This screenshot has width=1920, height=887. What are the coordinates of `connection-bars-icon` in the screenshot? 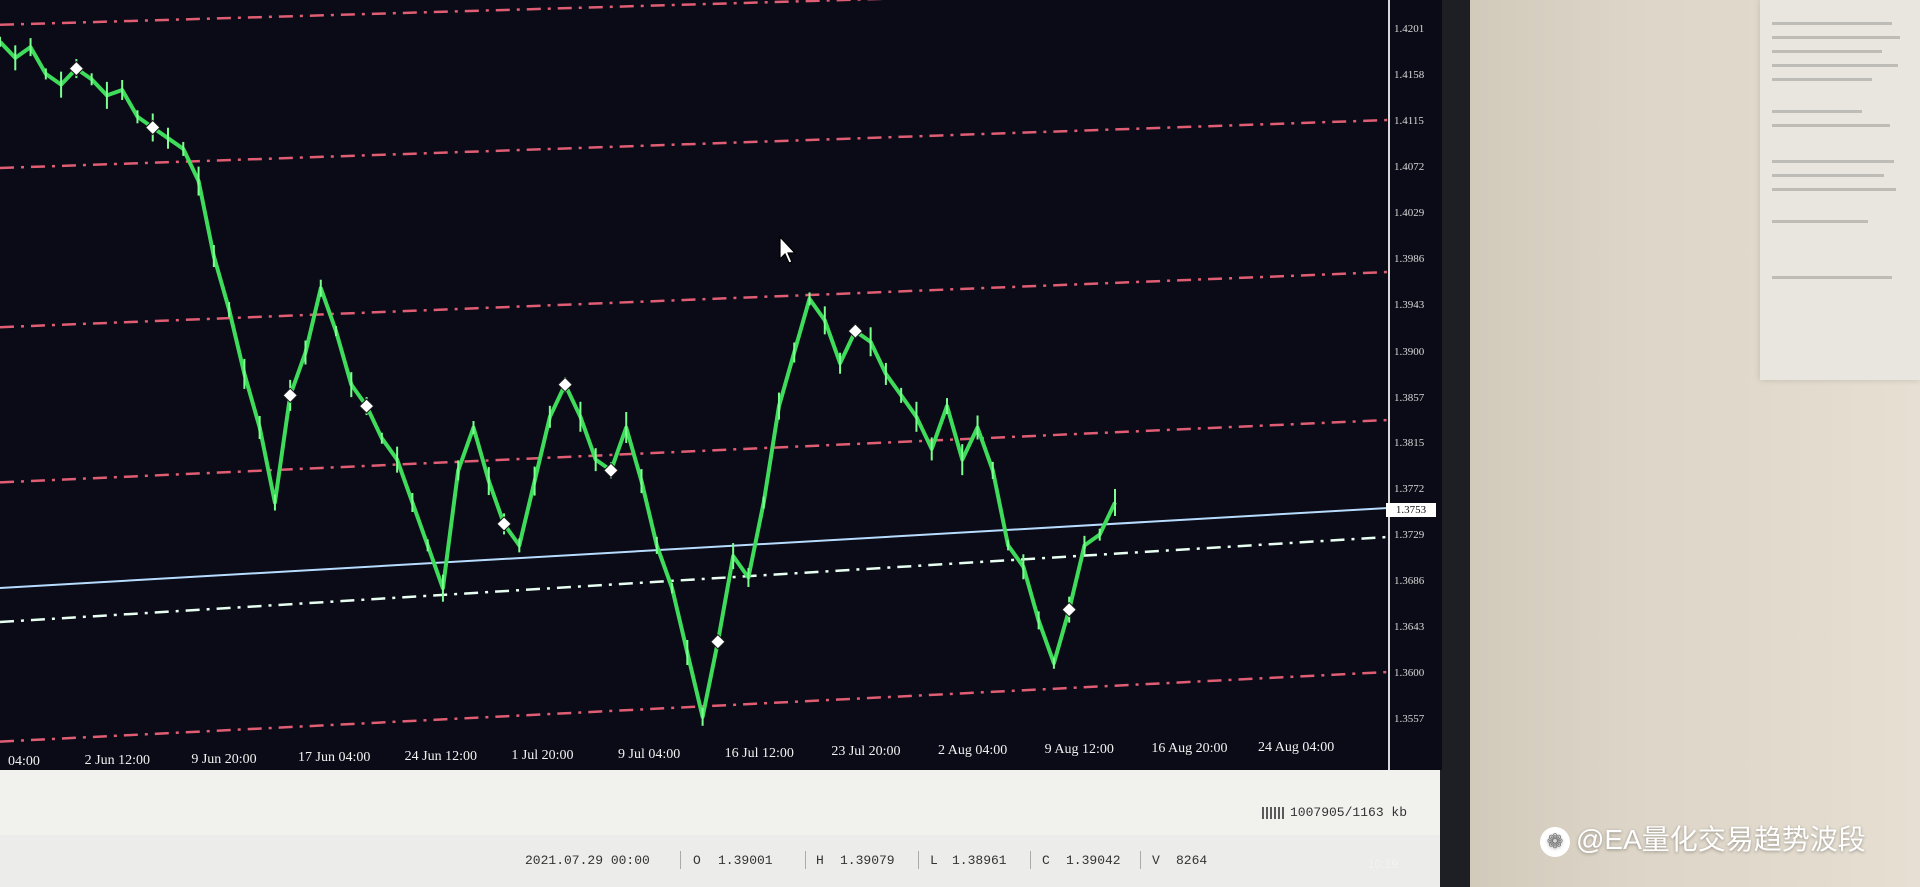 It's located at (1274, 812).